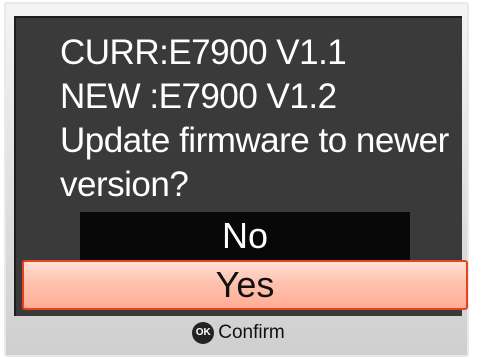 The height and width of the screenshot is (362, 477). What do you see at coordinates (251, 332) in the screenshot?
I see `confirm-label: Confirm` at bounding box center [251, 332].